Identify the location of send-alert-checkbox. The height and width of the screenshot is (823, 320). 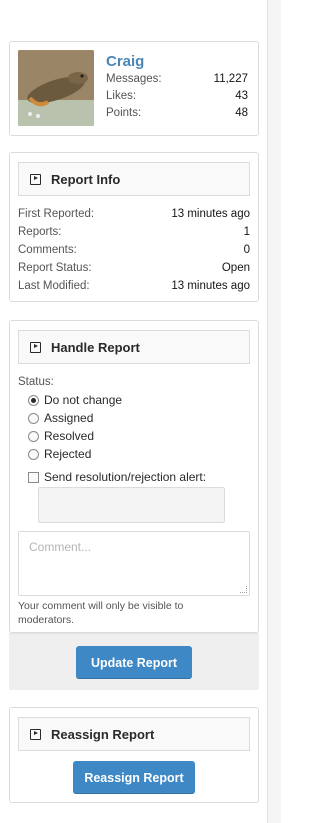
(33, 477).